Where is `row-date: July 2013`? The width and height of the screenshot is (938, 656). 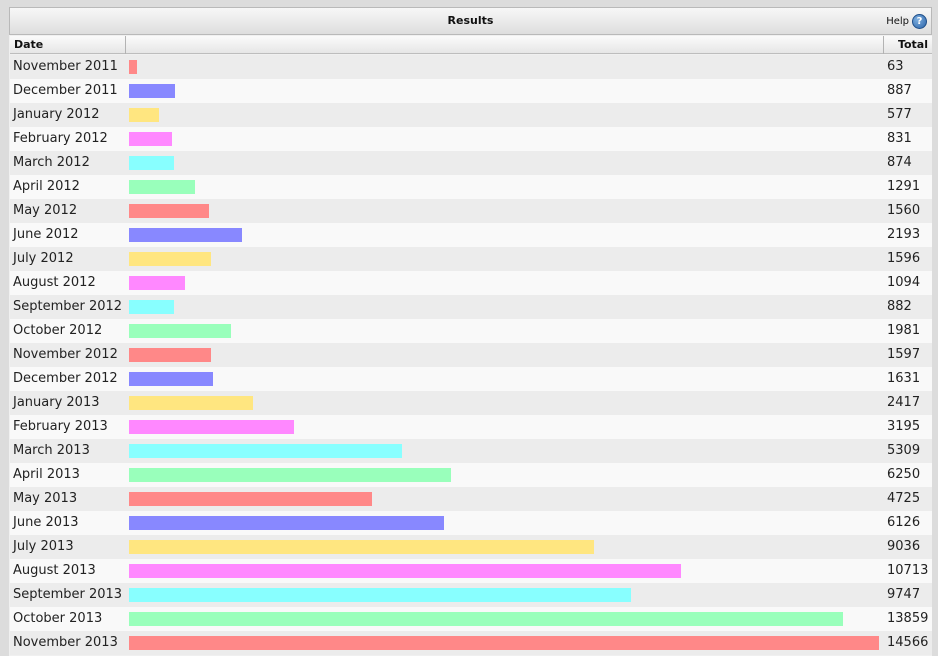
row-date: July 2013 is located at coordinates (43, 546).